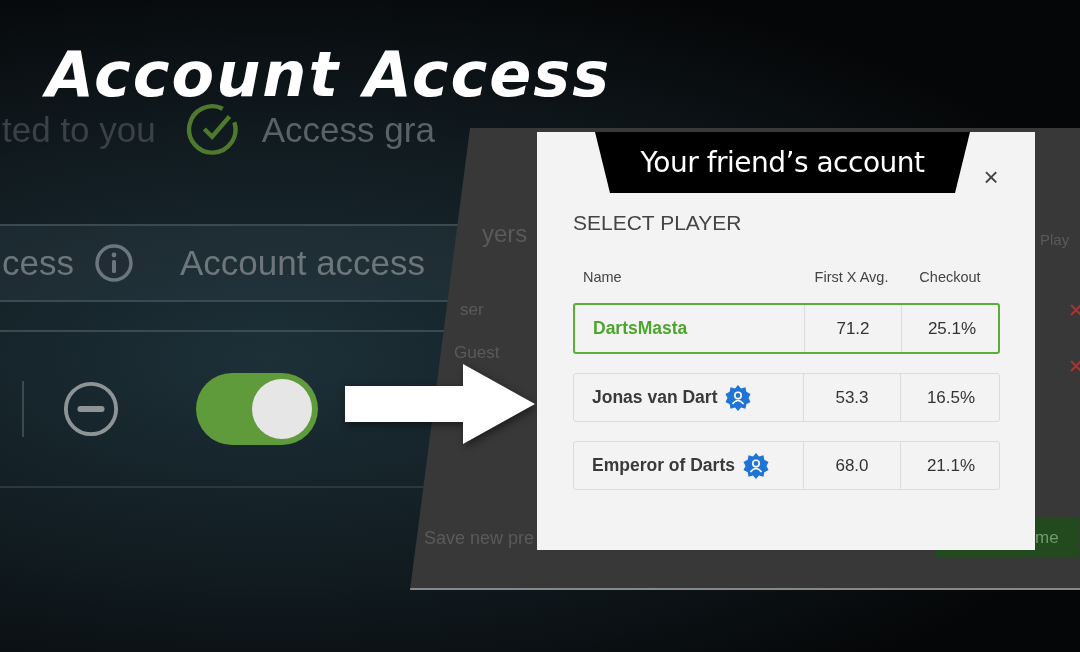 This screenshot has height=652, width=1080. Describe the element at coordinates (302, 263) in the screenshot. I see `column-heading: Account access` at that location.